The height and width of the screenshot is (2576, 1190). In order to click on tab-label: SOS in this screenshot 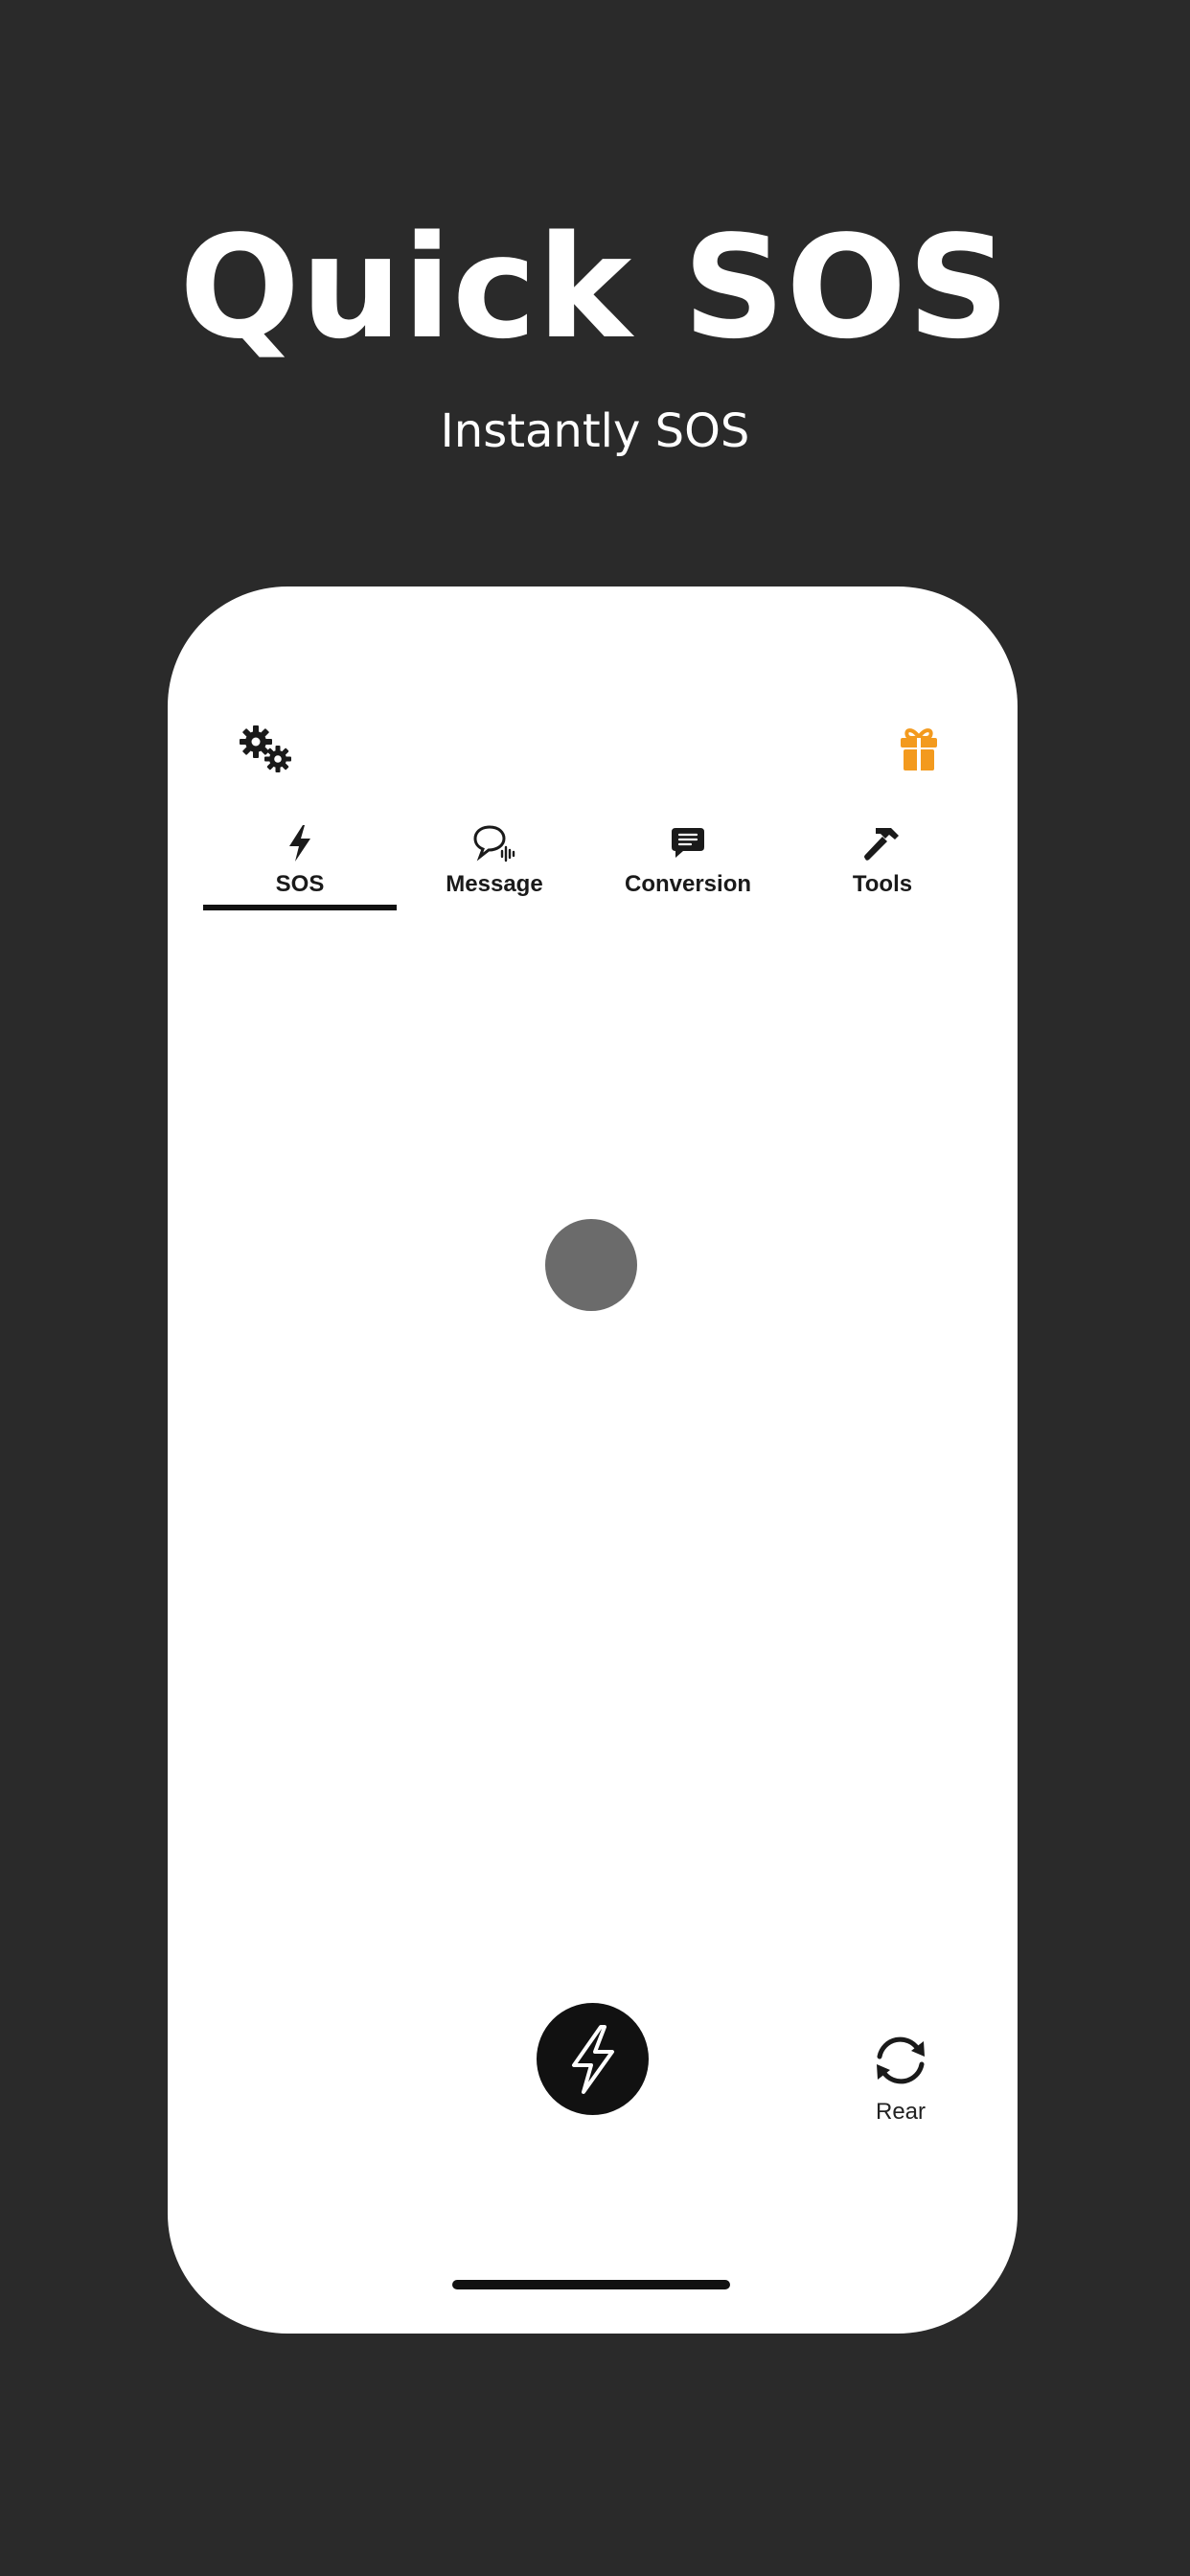, I will do `click(300, 884)`.